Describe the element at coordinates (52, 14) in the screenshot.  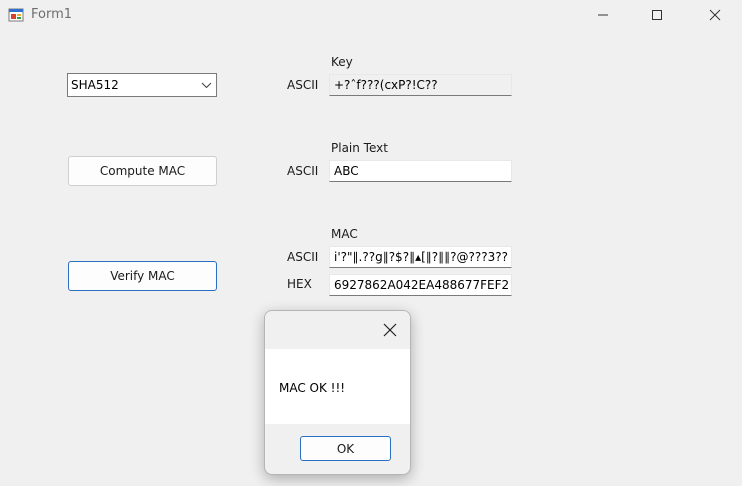
I see `window-title: Form1` at that location.